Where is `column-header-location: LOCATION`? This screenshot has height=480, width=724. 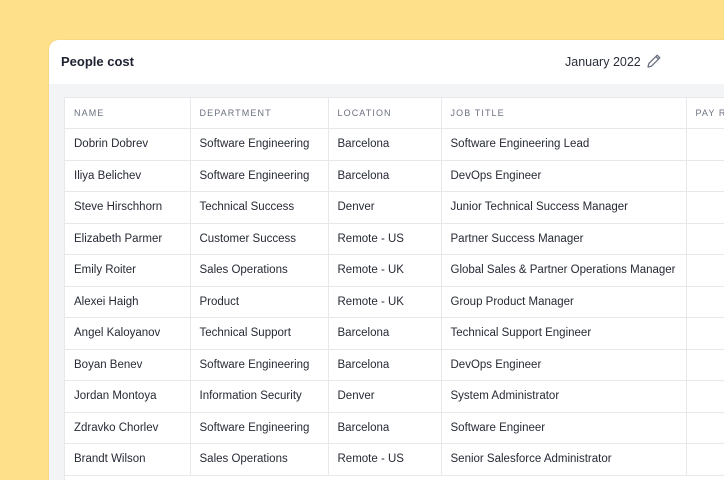
column-header-location: LOCATION is located at coordinates (385, 113).